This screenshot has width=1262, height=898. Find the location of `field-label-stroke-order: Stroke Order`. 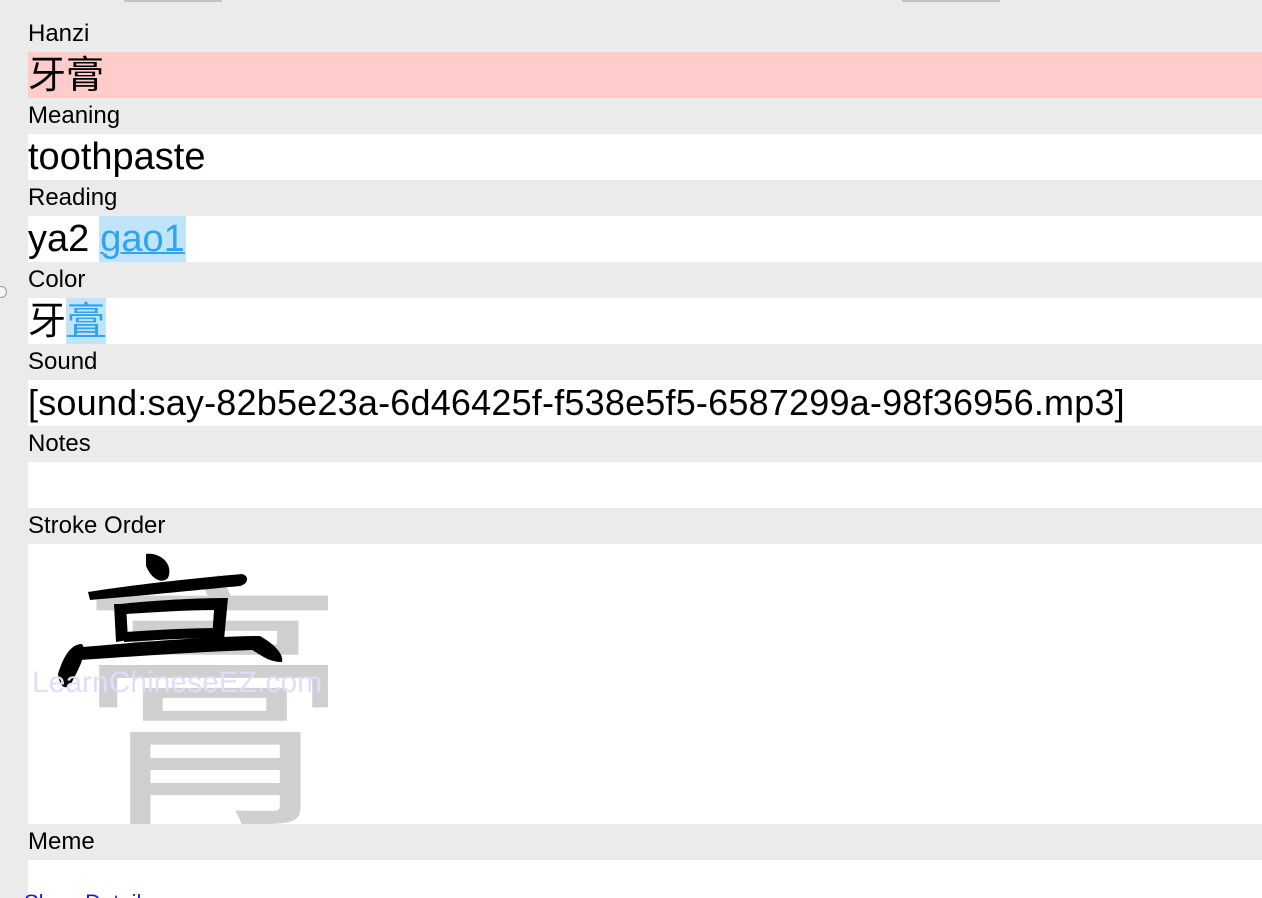

field-label-stroke-order: Stroke Order is located at coordinates (645, 526).